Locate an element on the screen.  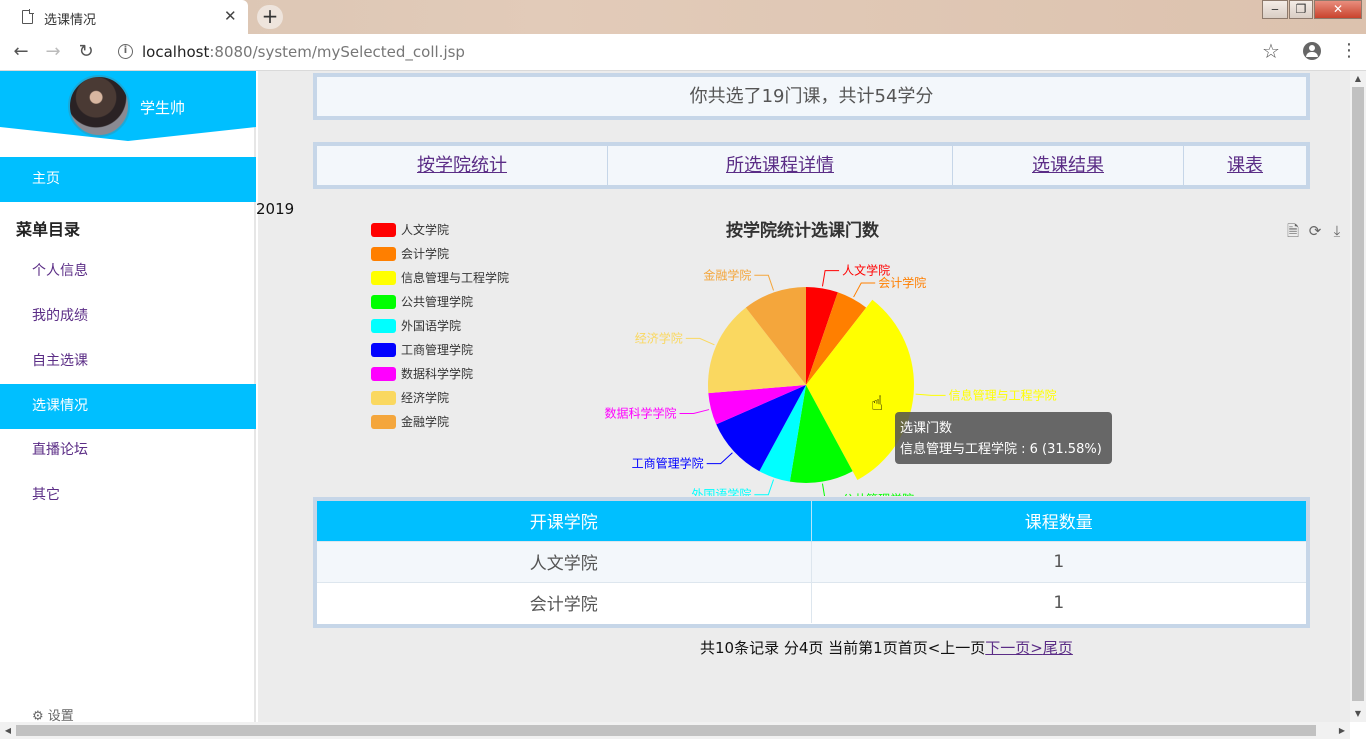
table-row: 会计学院 1 is located at coordinates (811, 602).